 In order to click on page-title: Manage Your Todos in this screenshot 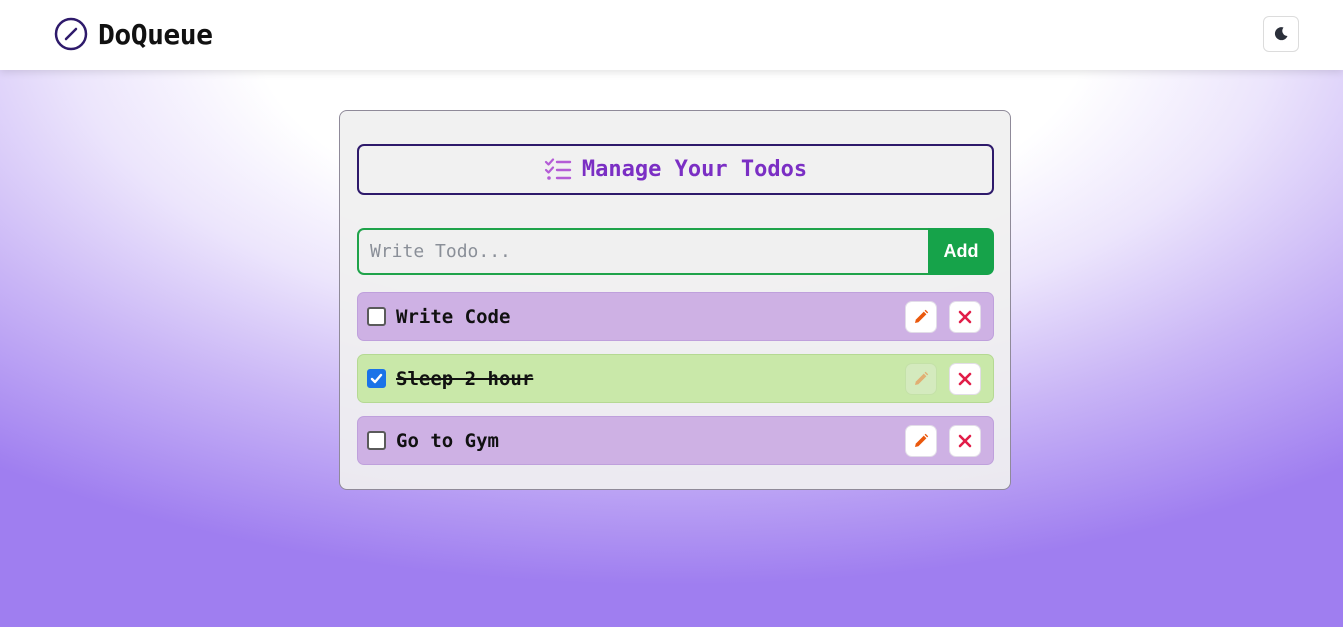, I will do `click(694, 169)`.